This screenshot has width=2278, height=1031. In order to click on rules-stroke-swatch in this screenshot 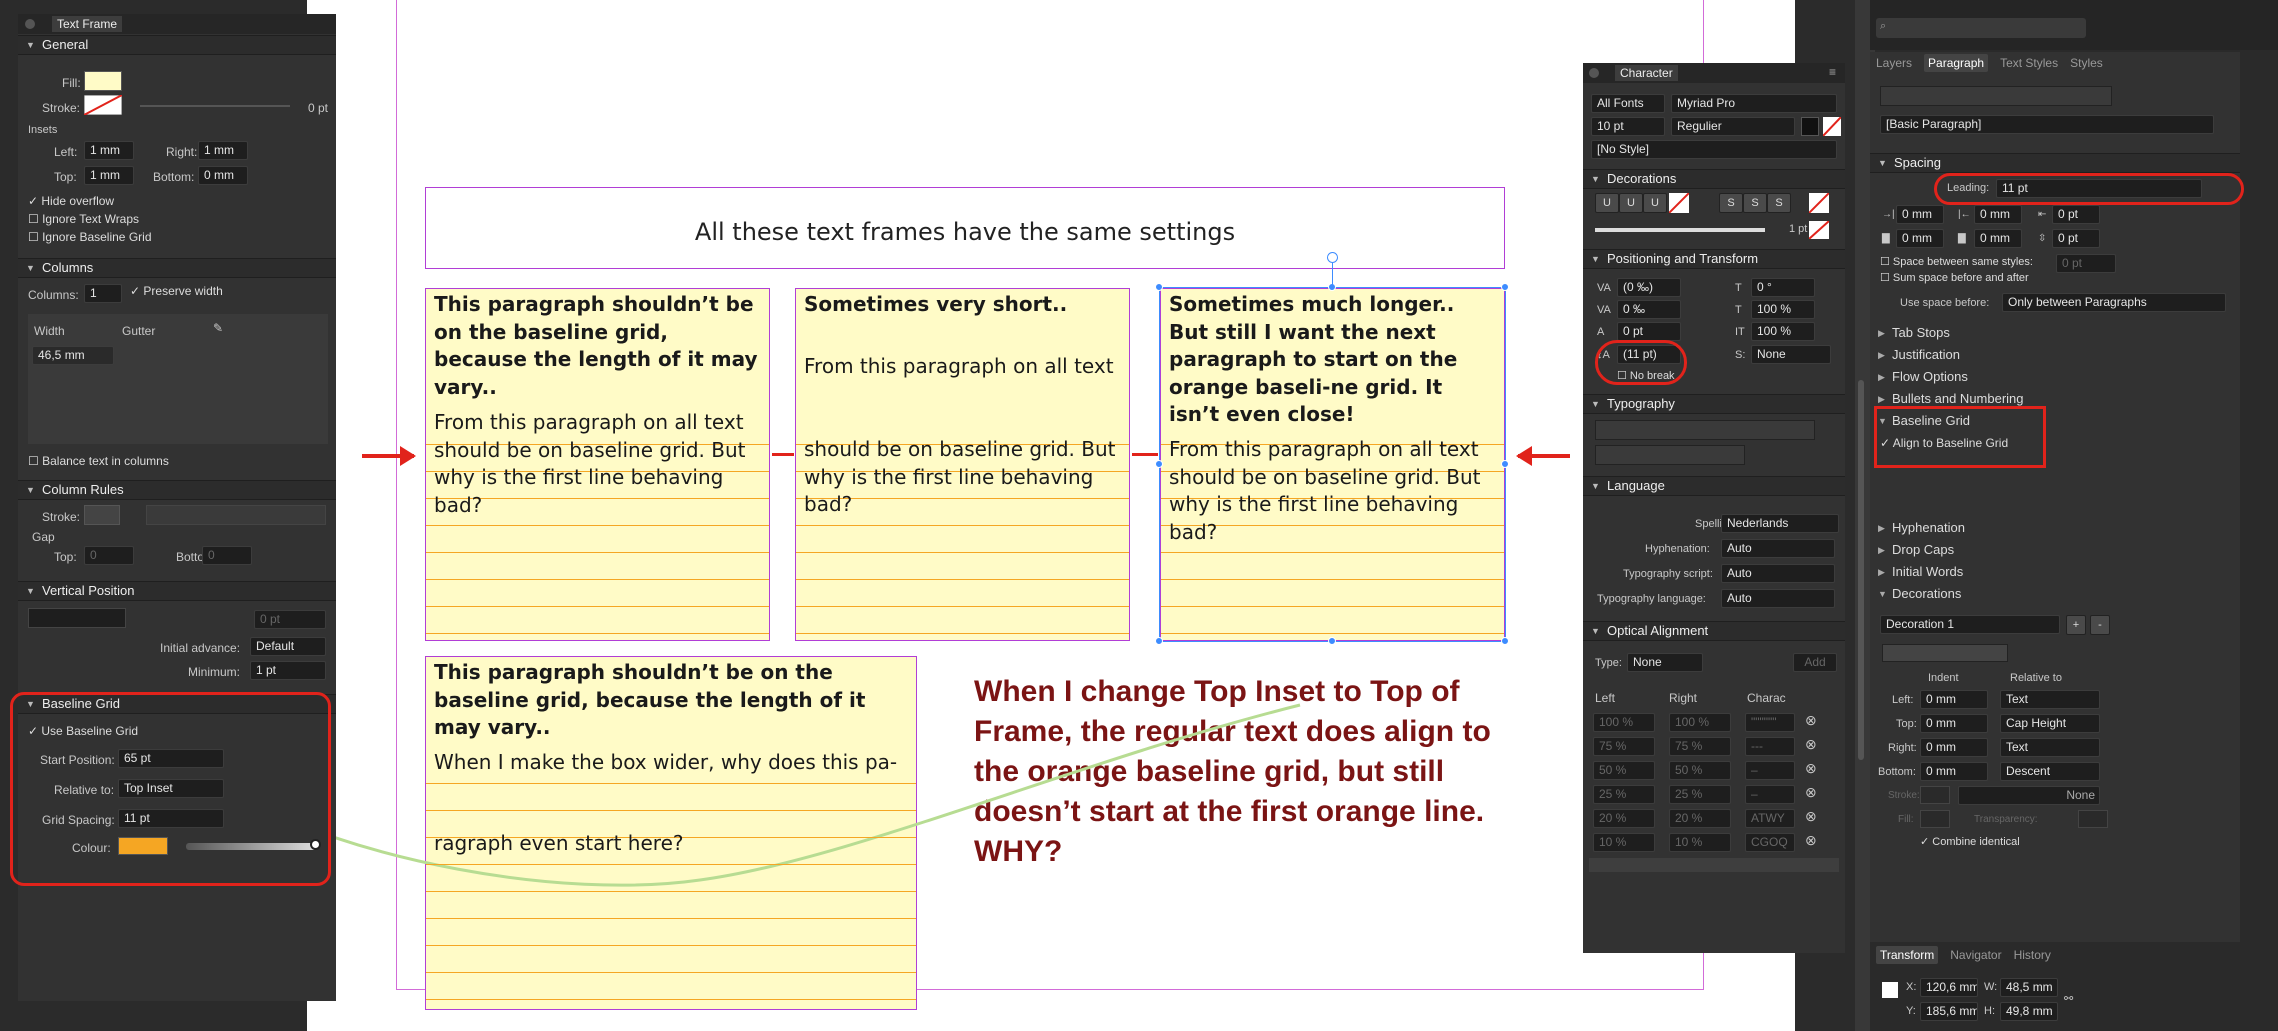, I will do `click(102, 515)`.